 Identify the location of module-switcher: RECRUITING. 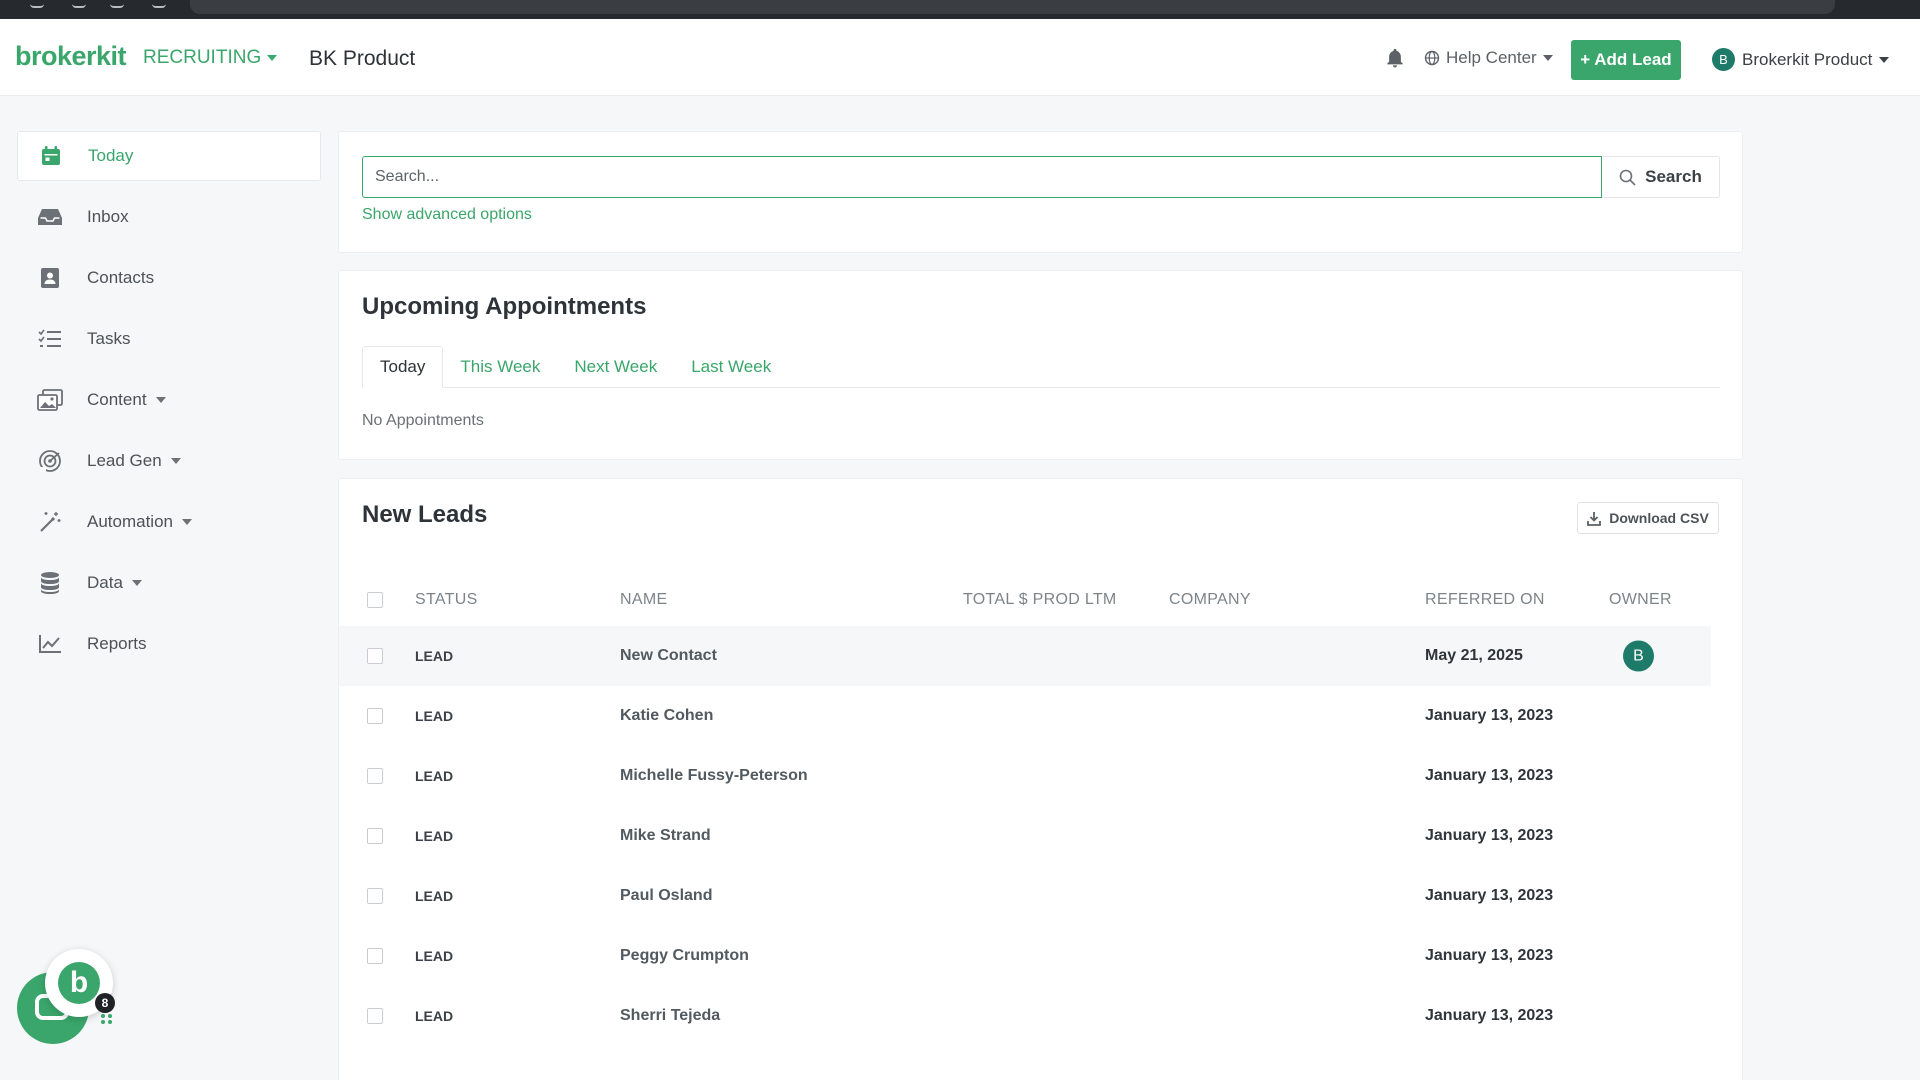
(210, 58).